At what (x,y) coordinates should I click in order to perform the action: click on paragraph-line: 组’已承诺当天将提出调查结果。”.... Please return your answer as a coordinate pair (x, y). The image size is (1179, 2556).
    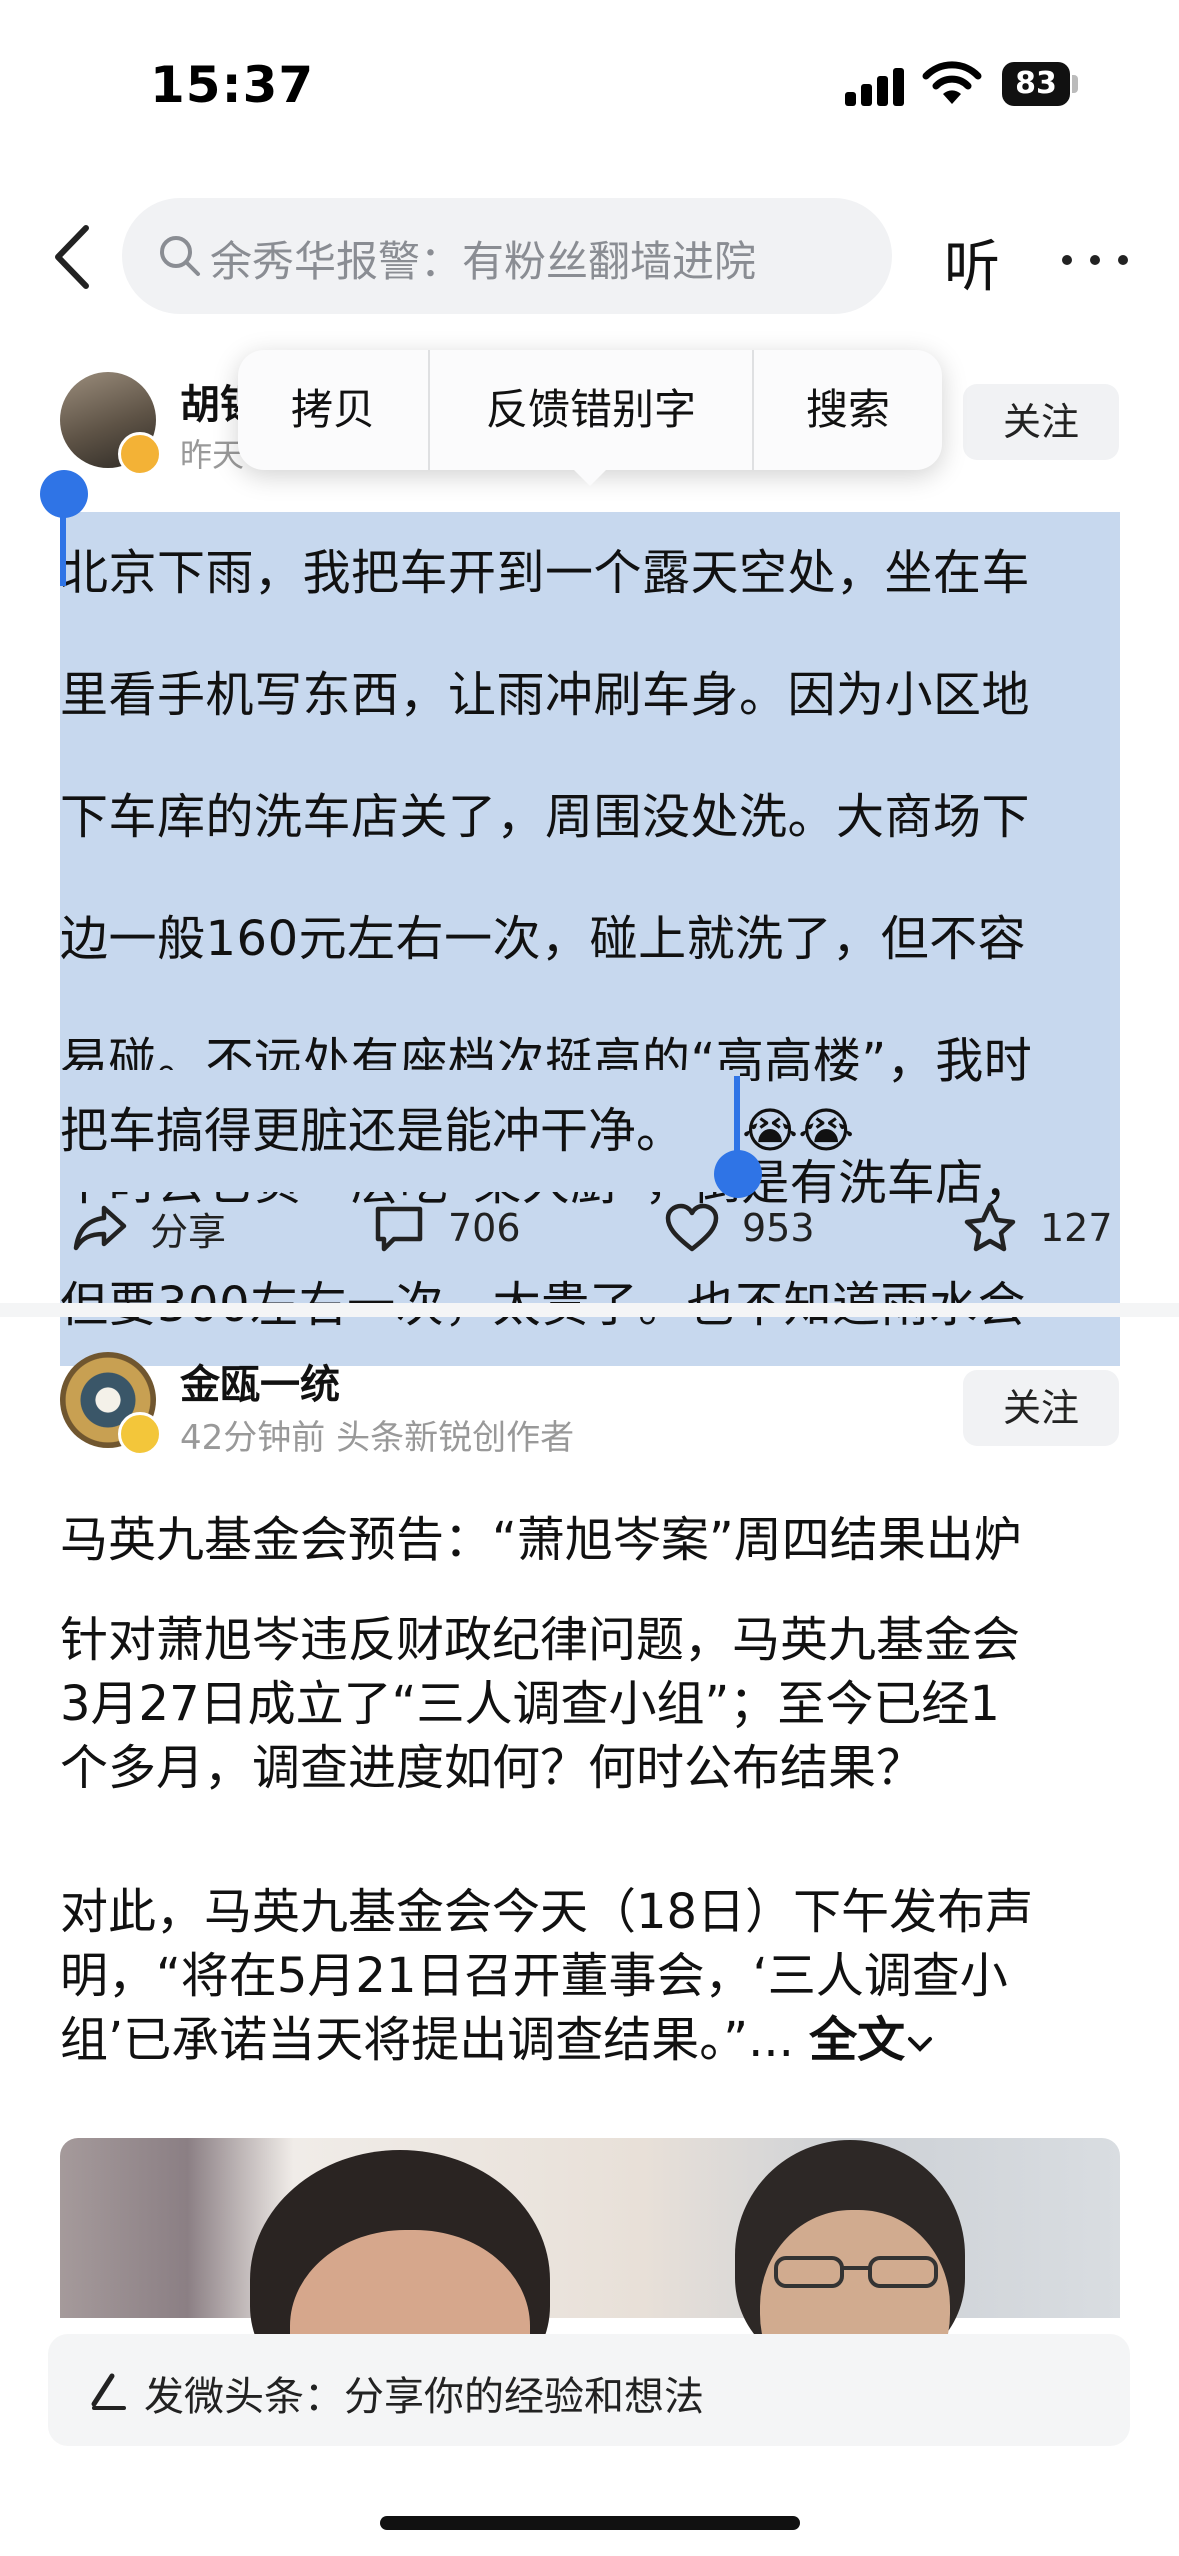
    Looking at the image, I should click on (427, 2040).